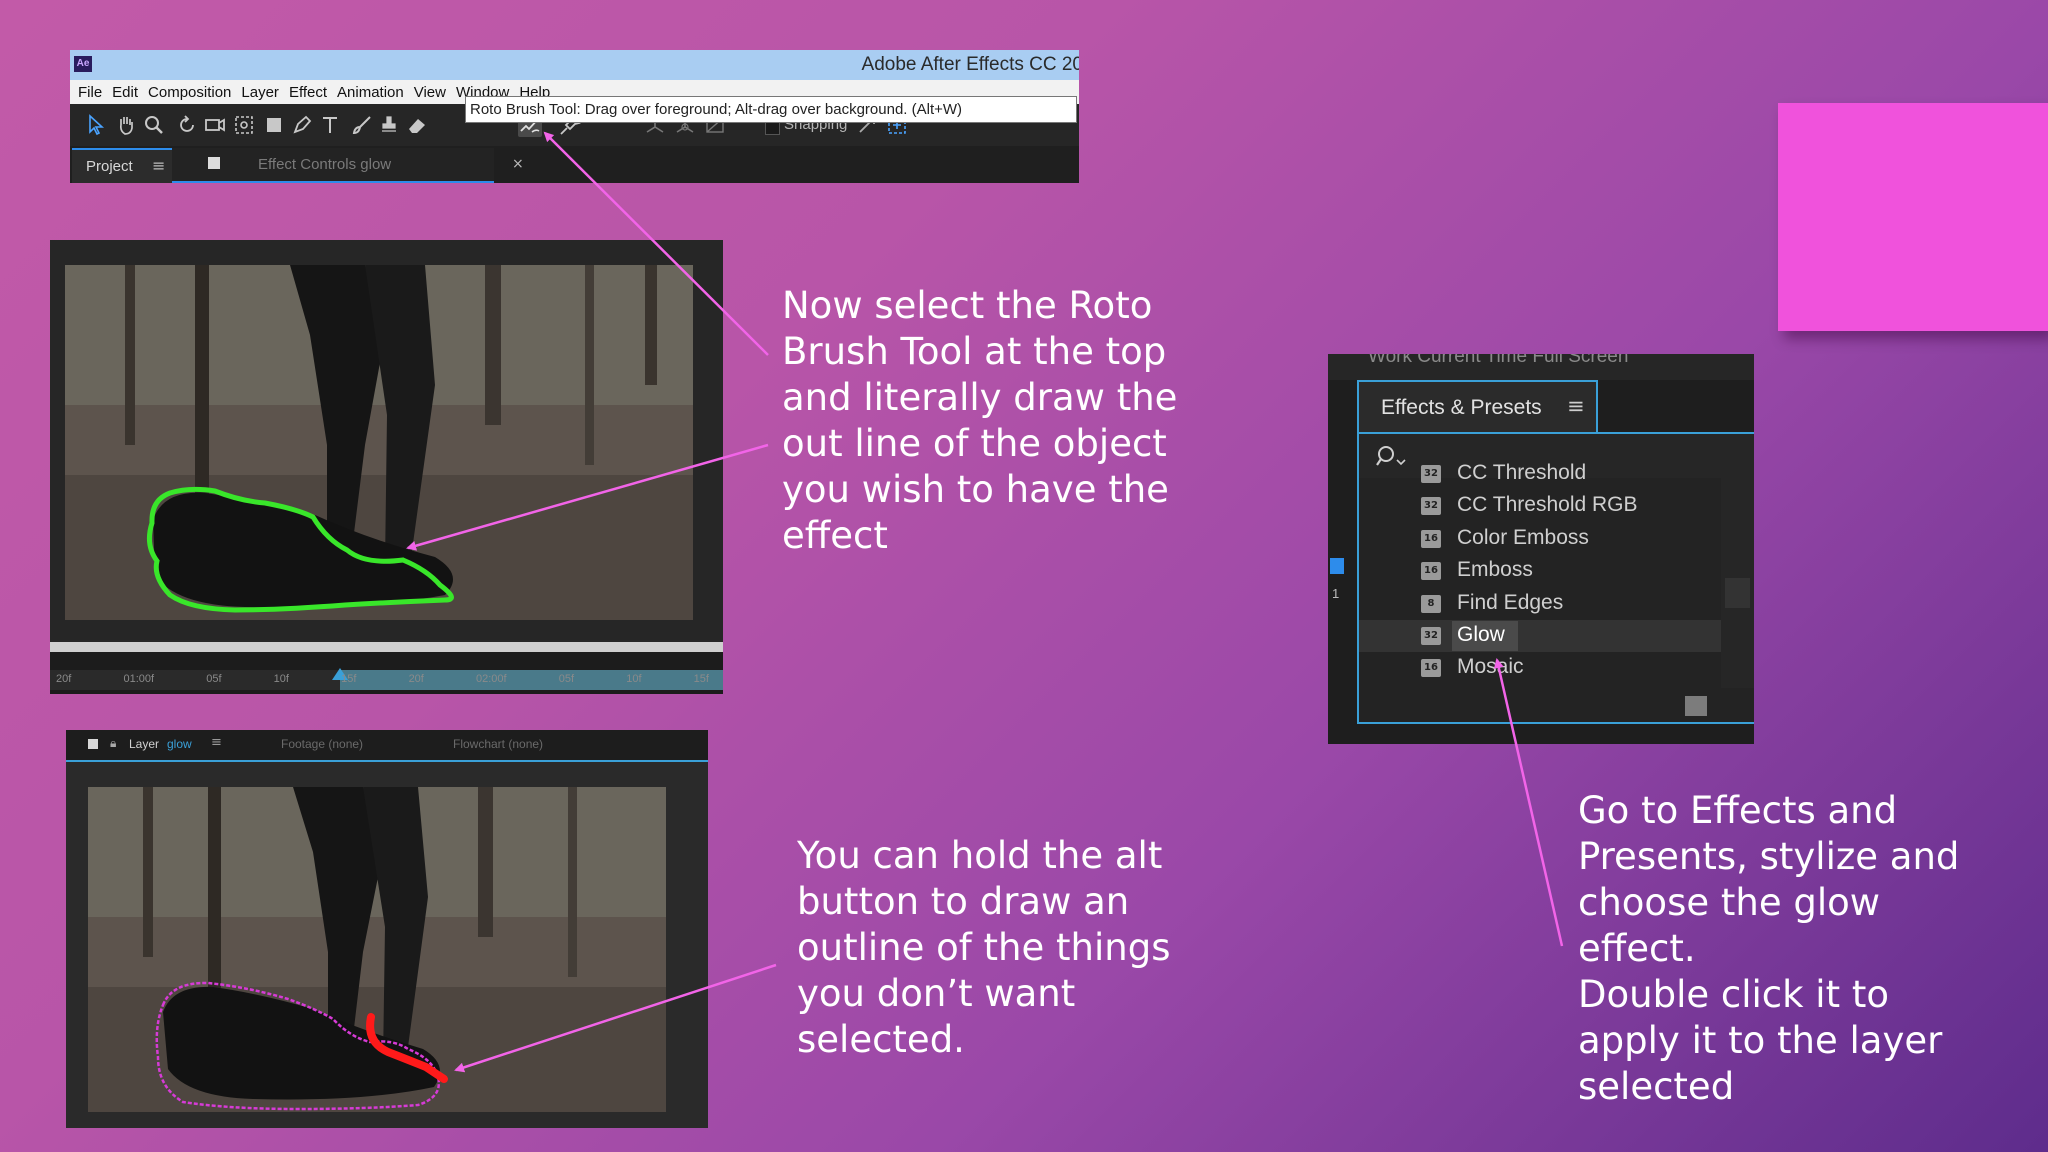 Image resolution: width=2048 pixels, height=1152 pixels. I want to click on menu-view: View, so click(430, 92).